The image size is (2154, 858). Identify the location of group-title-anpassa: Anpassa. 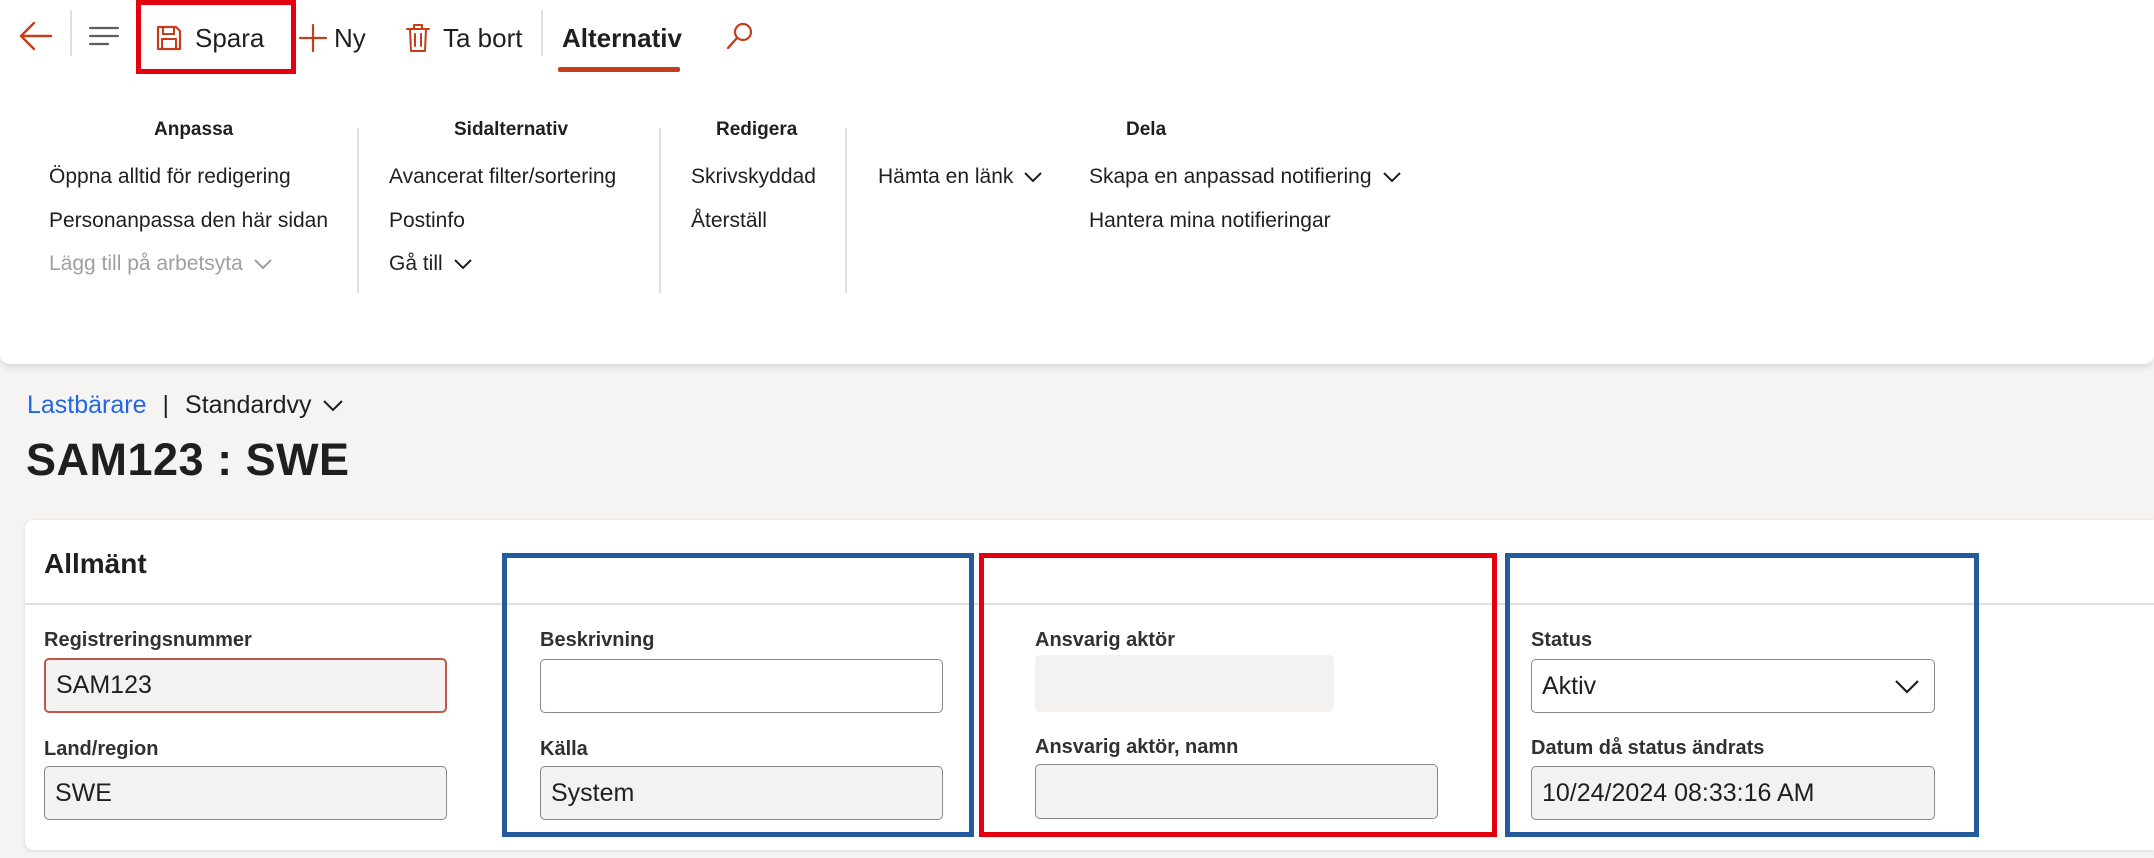
(194, 129).